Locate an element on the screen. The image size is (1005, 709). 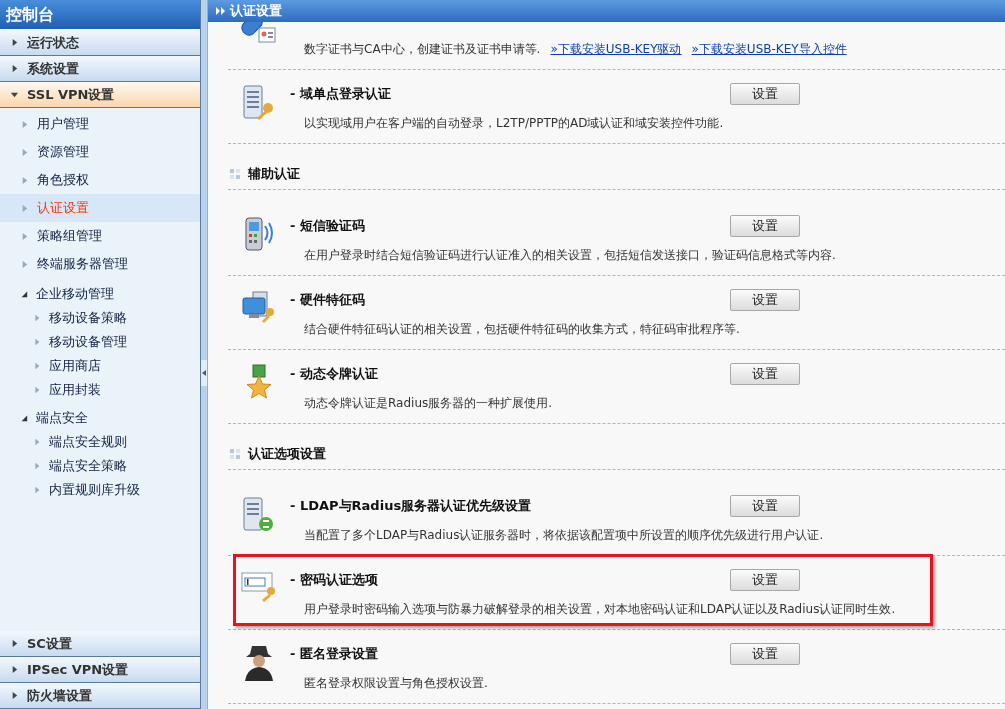
sidebar-item: 终端服务器管理 is located at coordinates (100, 264).